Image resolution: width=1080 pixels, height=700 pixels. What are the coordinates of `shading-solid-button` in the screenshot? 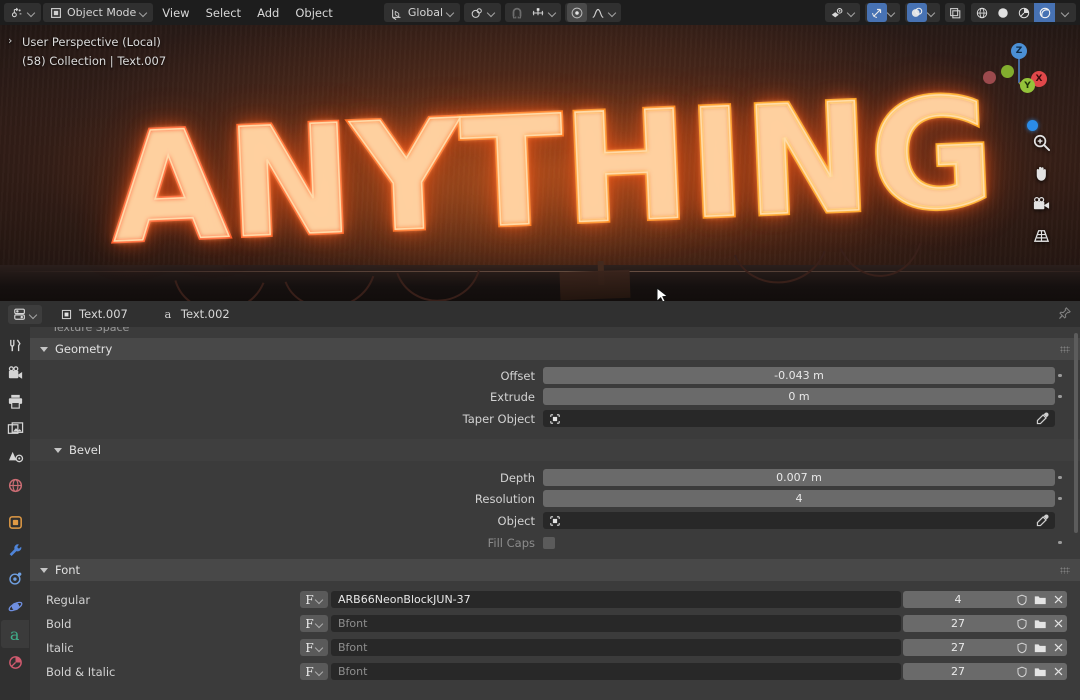 It's located at (1002, 12).